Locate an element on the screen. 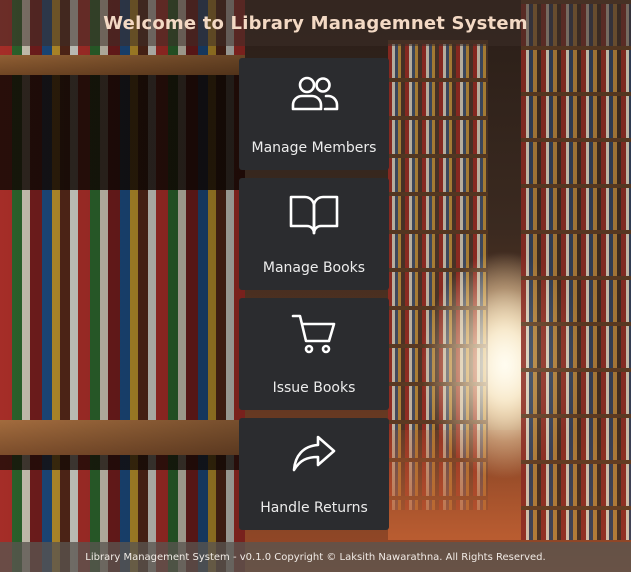 This screenshot has height=572, width=631. issue-books-button: Issue Books is located at coordinates (314, 354).